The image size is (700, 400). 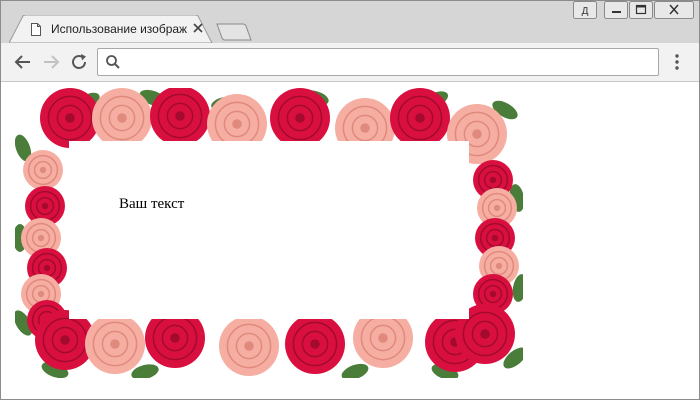 What do you see at coordinates (641, 10) in the screenshot?
I see `maximize-button` at bounding box center [641, 10].